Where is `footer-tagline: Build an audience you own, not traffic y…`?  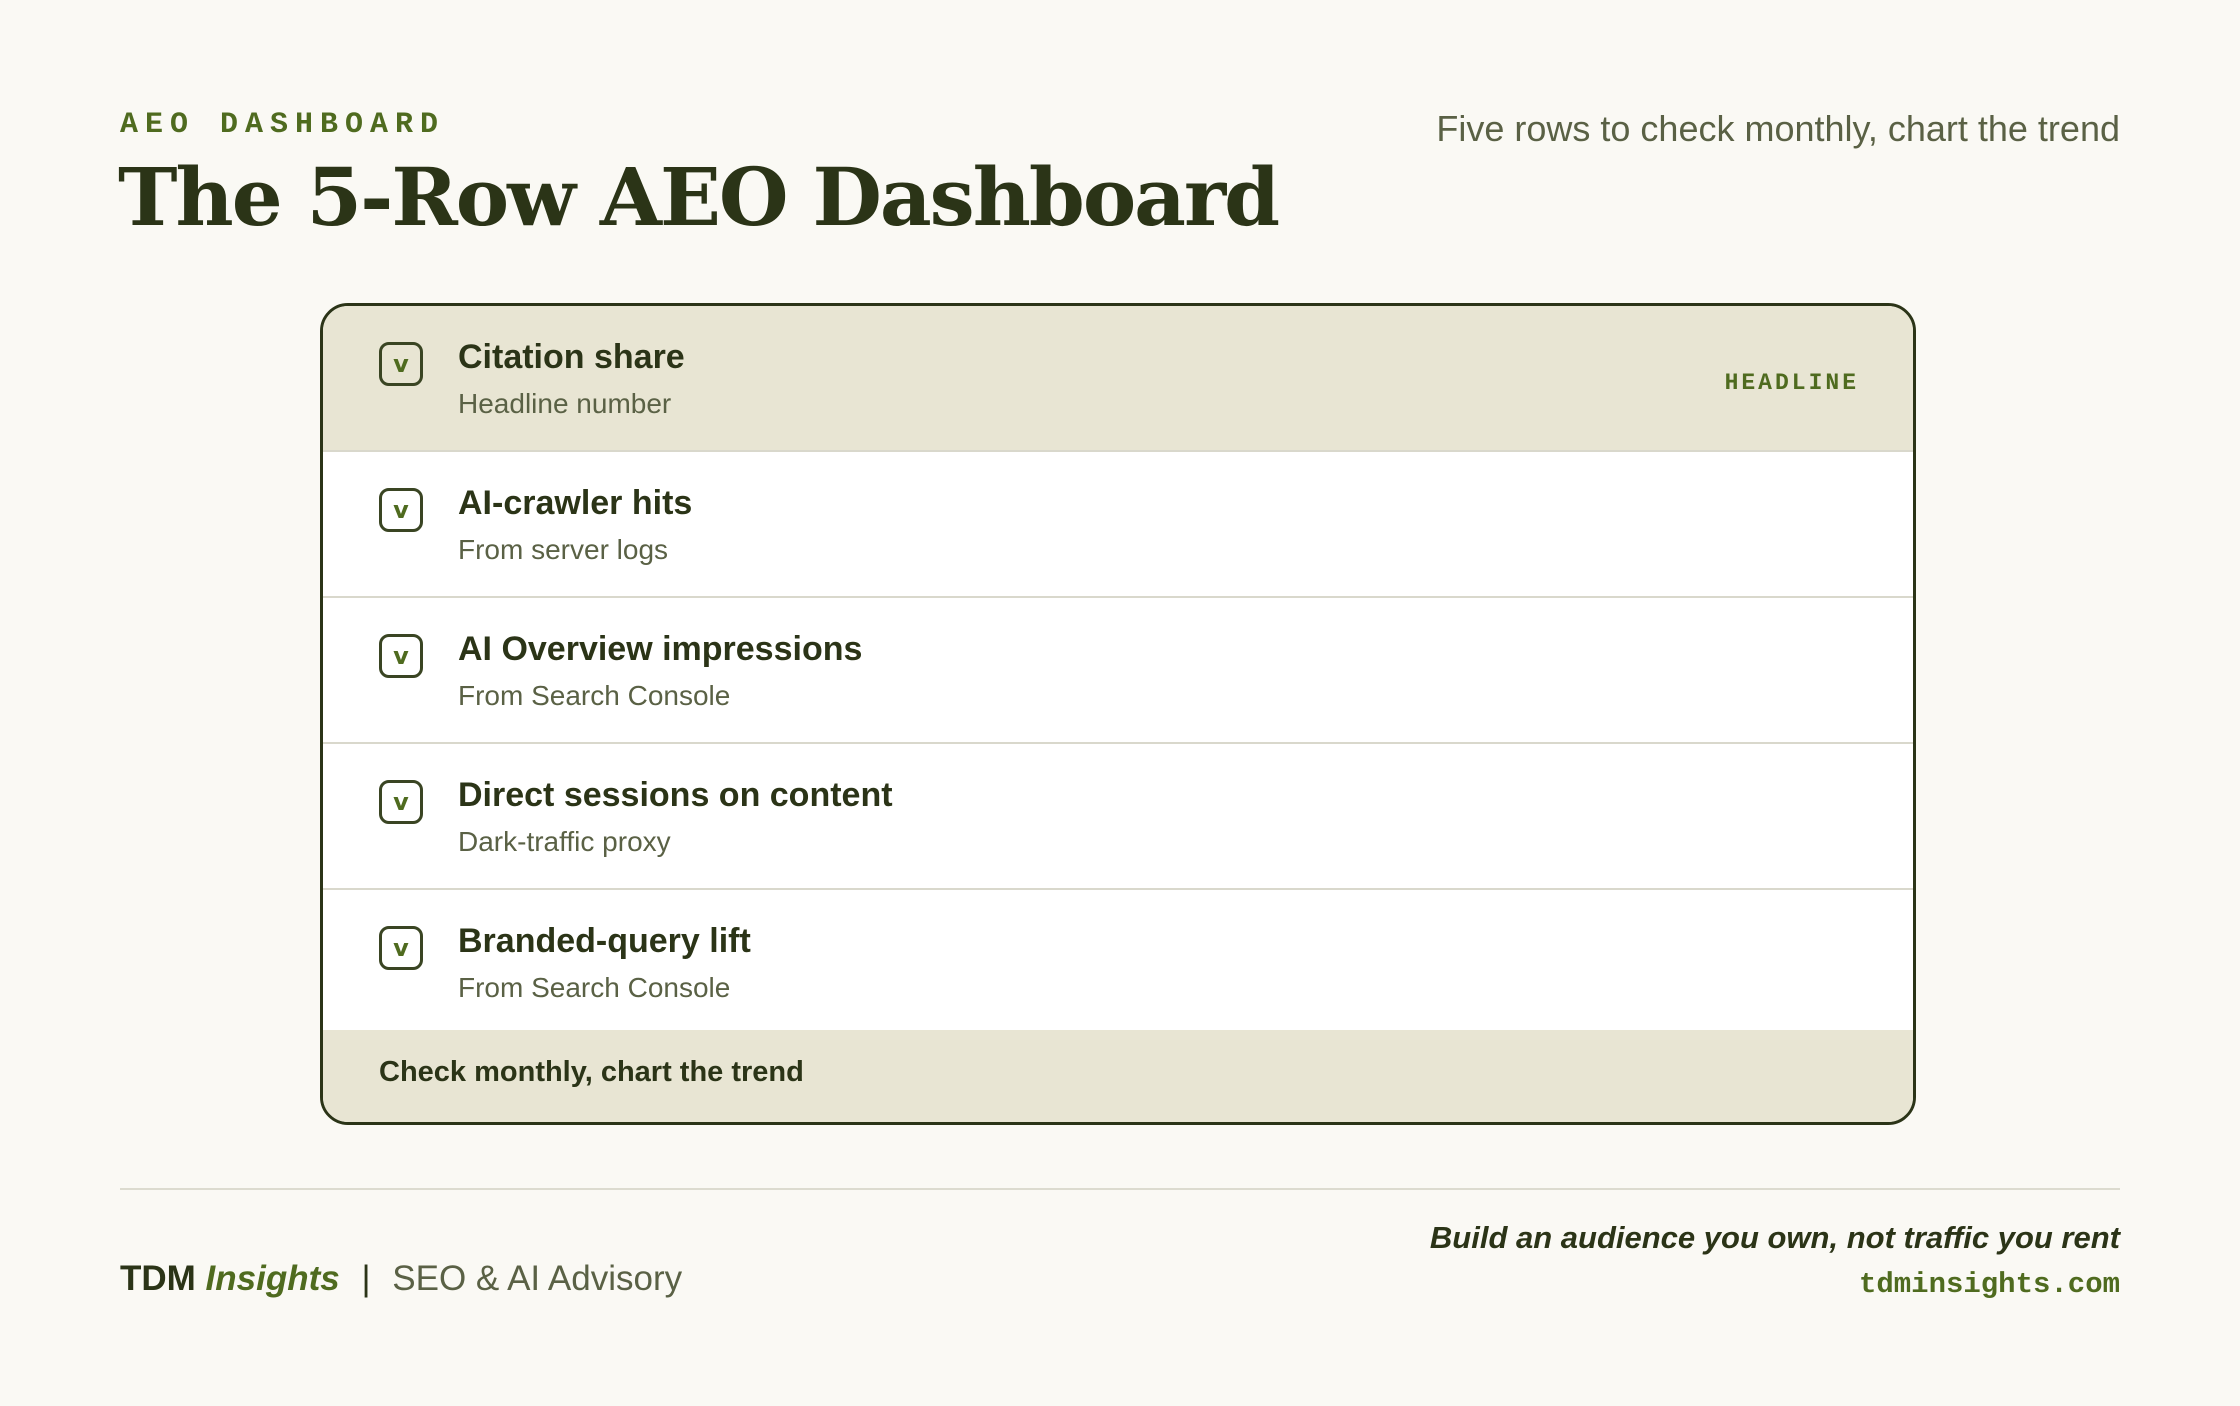 footer-tagline: Build an audience you own, not traffic y… is located at coordinates (1774, 1237).